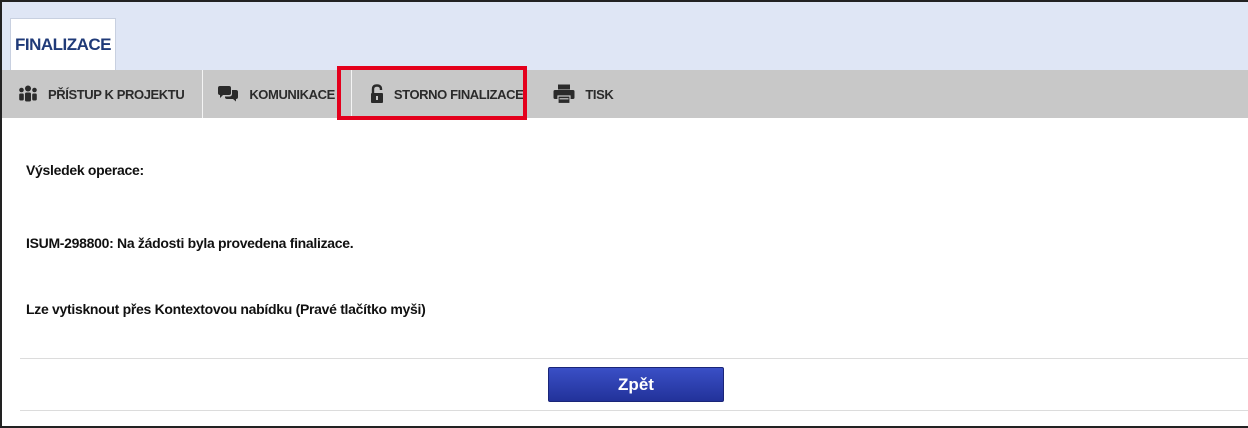 Image resolution: width=1248 pixels, height=428 pixels. What do you see at coordinates (564, 94) in the screenshot?
I see `printer-icon` at bounding box center [564, 94].